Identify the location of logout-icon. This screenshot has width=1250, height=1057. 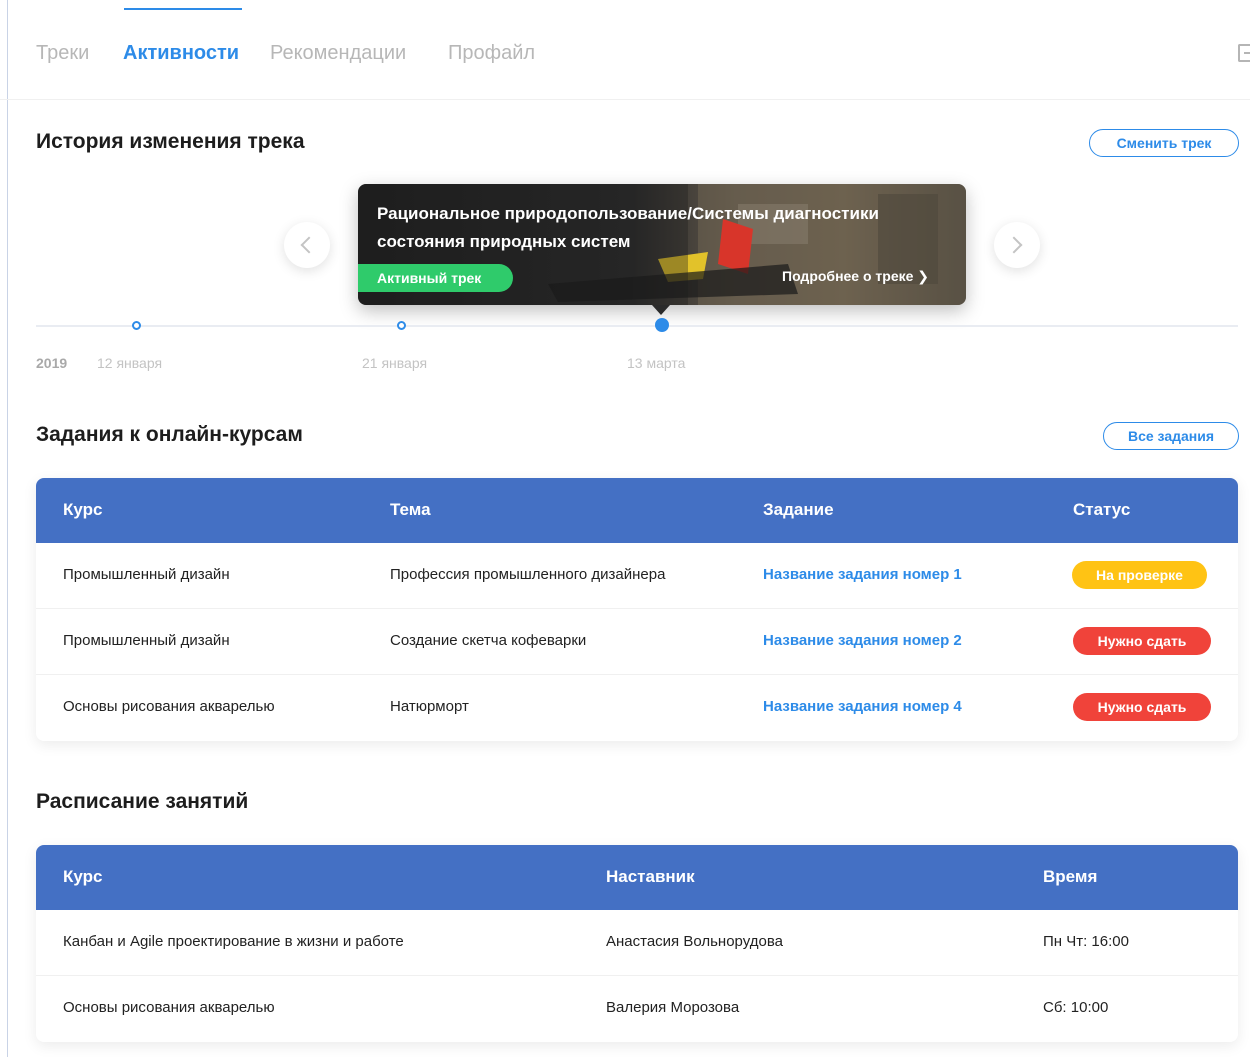
(1244, 53).